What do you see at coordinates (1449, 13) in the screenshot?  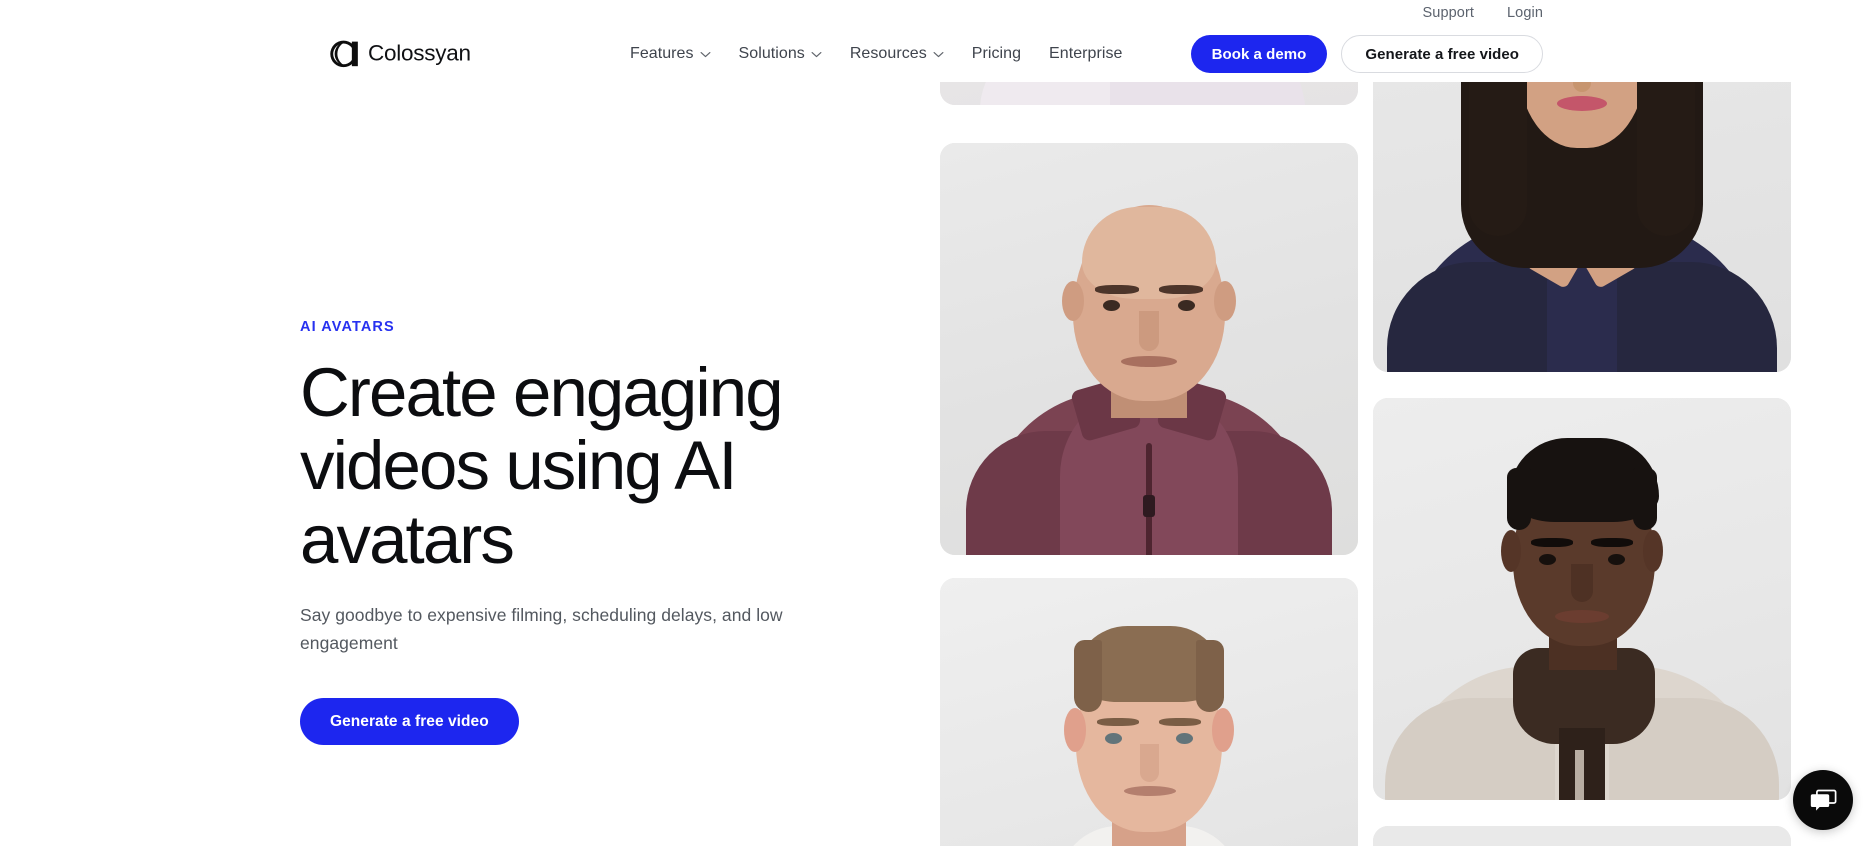 I see `support-link: Support` at bounding box center [1449, 13].